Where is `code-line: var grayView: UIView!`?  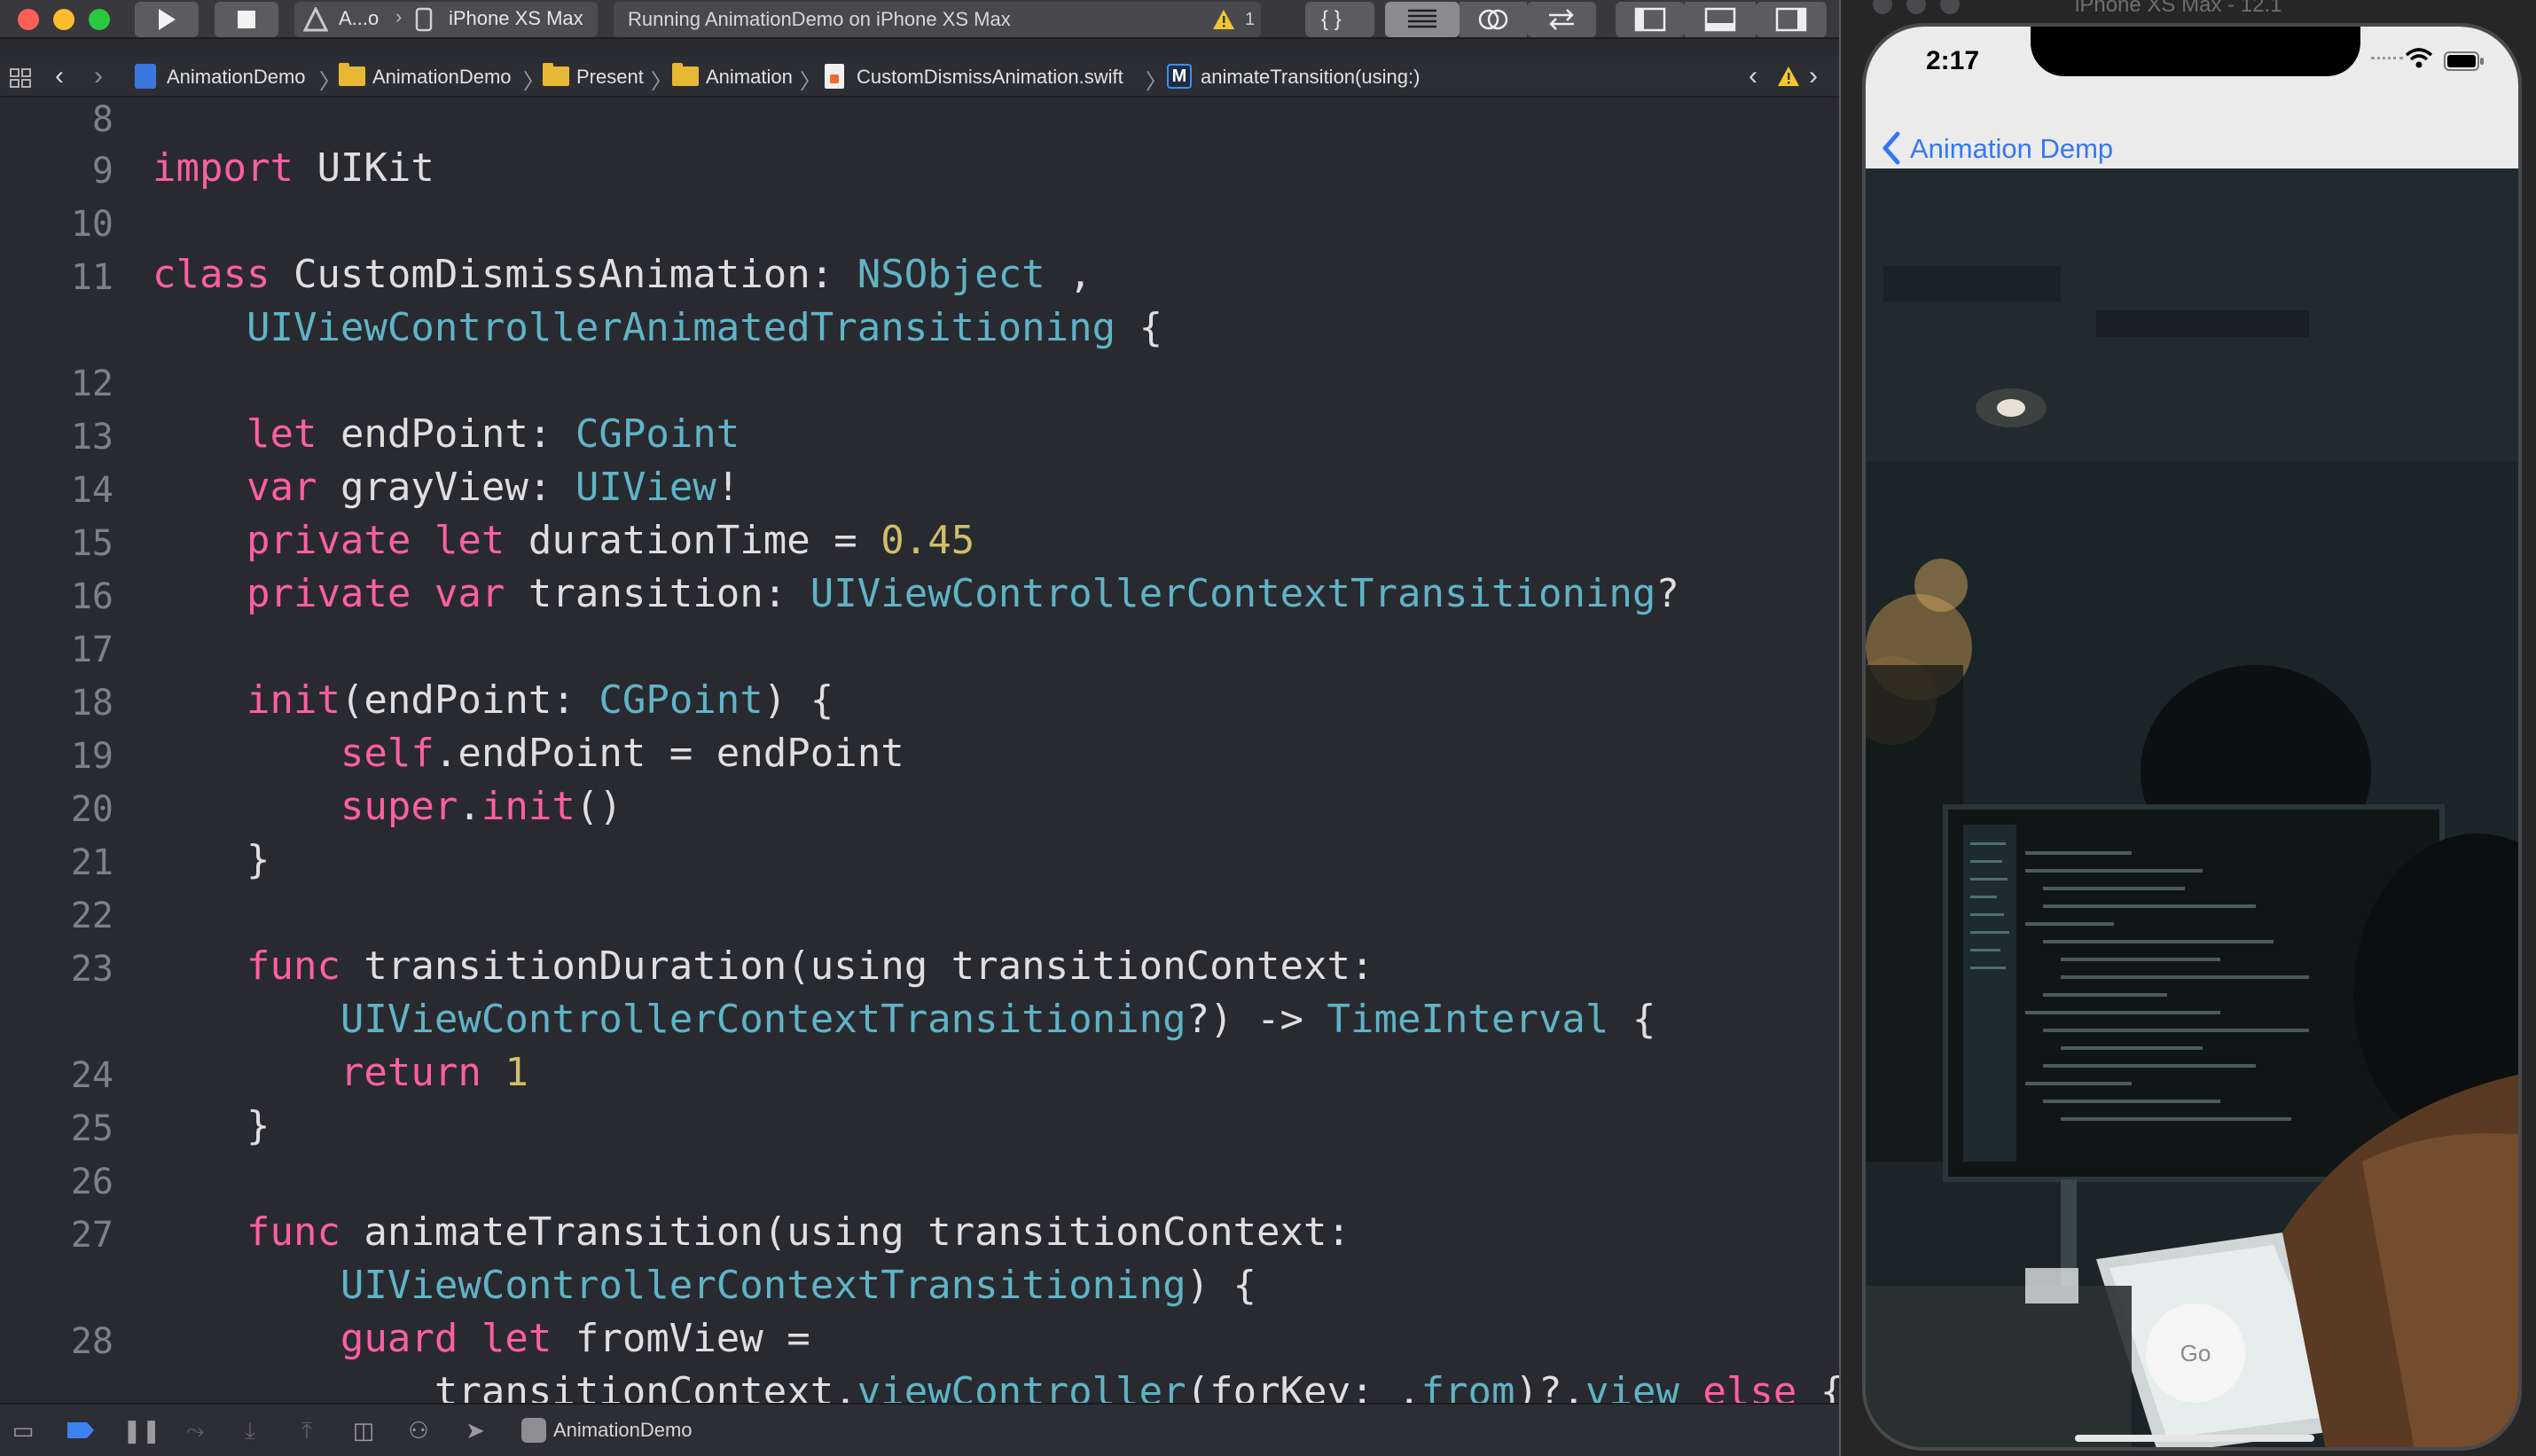
code-line: var grayView: UIView! is located at coordinates (447, 487).